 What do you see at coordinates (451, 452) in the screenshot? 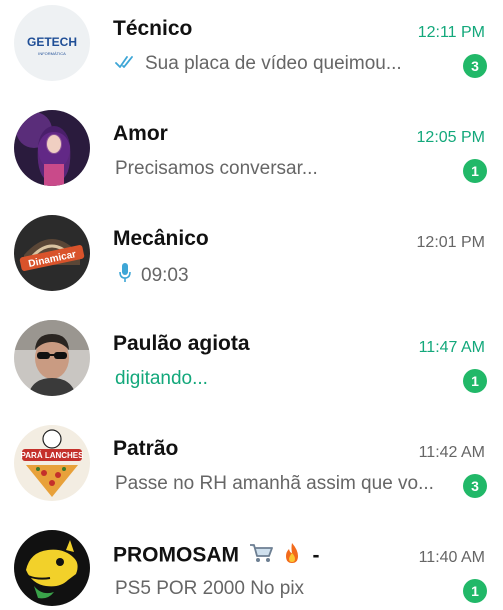
I see `chat-time: 11:42 AM` at bounding box center [451, 452].